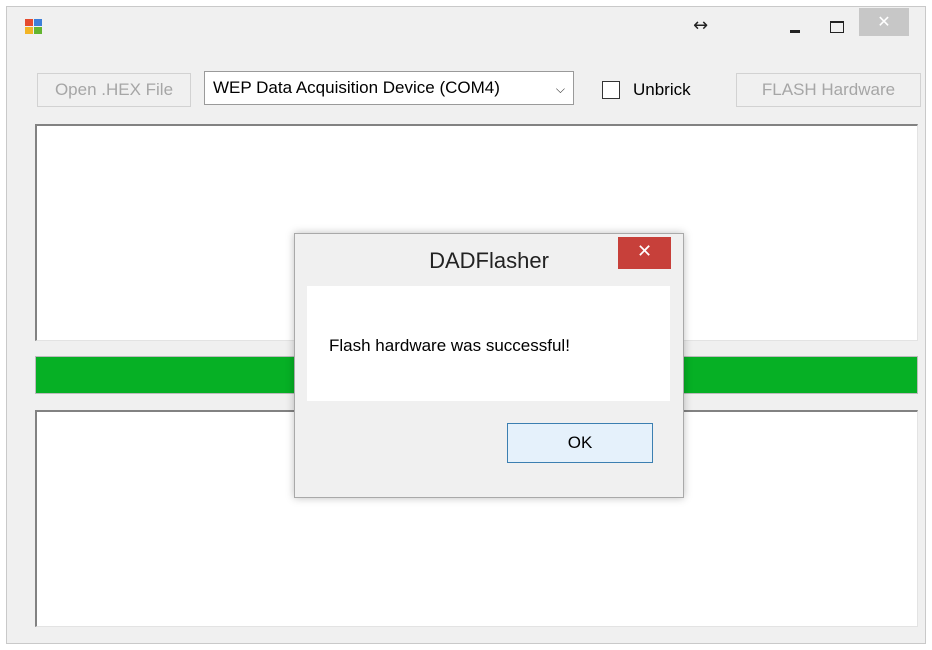 This screenshot has height=650, width=932. Describe the element at coordinates (466, 27) in the screenshot. I see `title-bar: ↔ ✕` at that location.